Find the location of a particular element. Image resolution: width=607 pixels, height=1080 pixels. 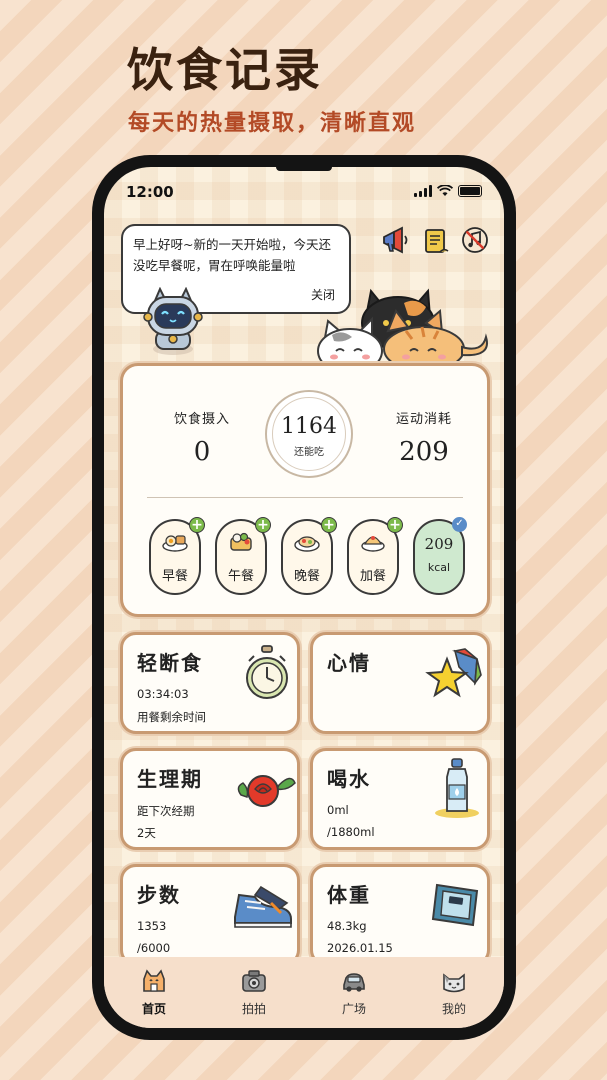

meal-label: 晚餐 is located at coordinates (306, 576).